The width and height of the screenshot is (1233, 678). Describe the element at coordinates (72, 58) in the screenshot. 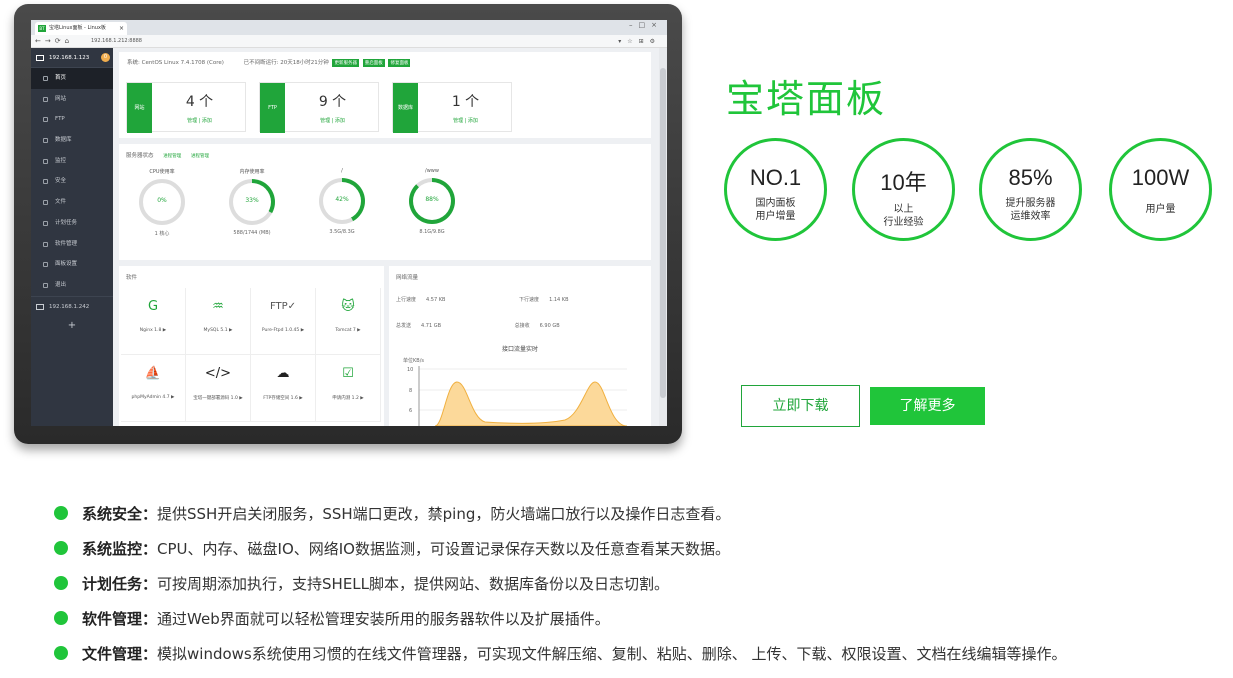

I see `sidebar-host: 192.168.1.123 0` at that location.